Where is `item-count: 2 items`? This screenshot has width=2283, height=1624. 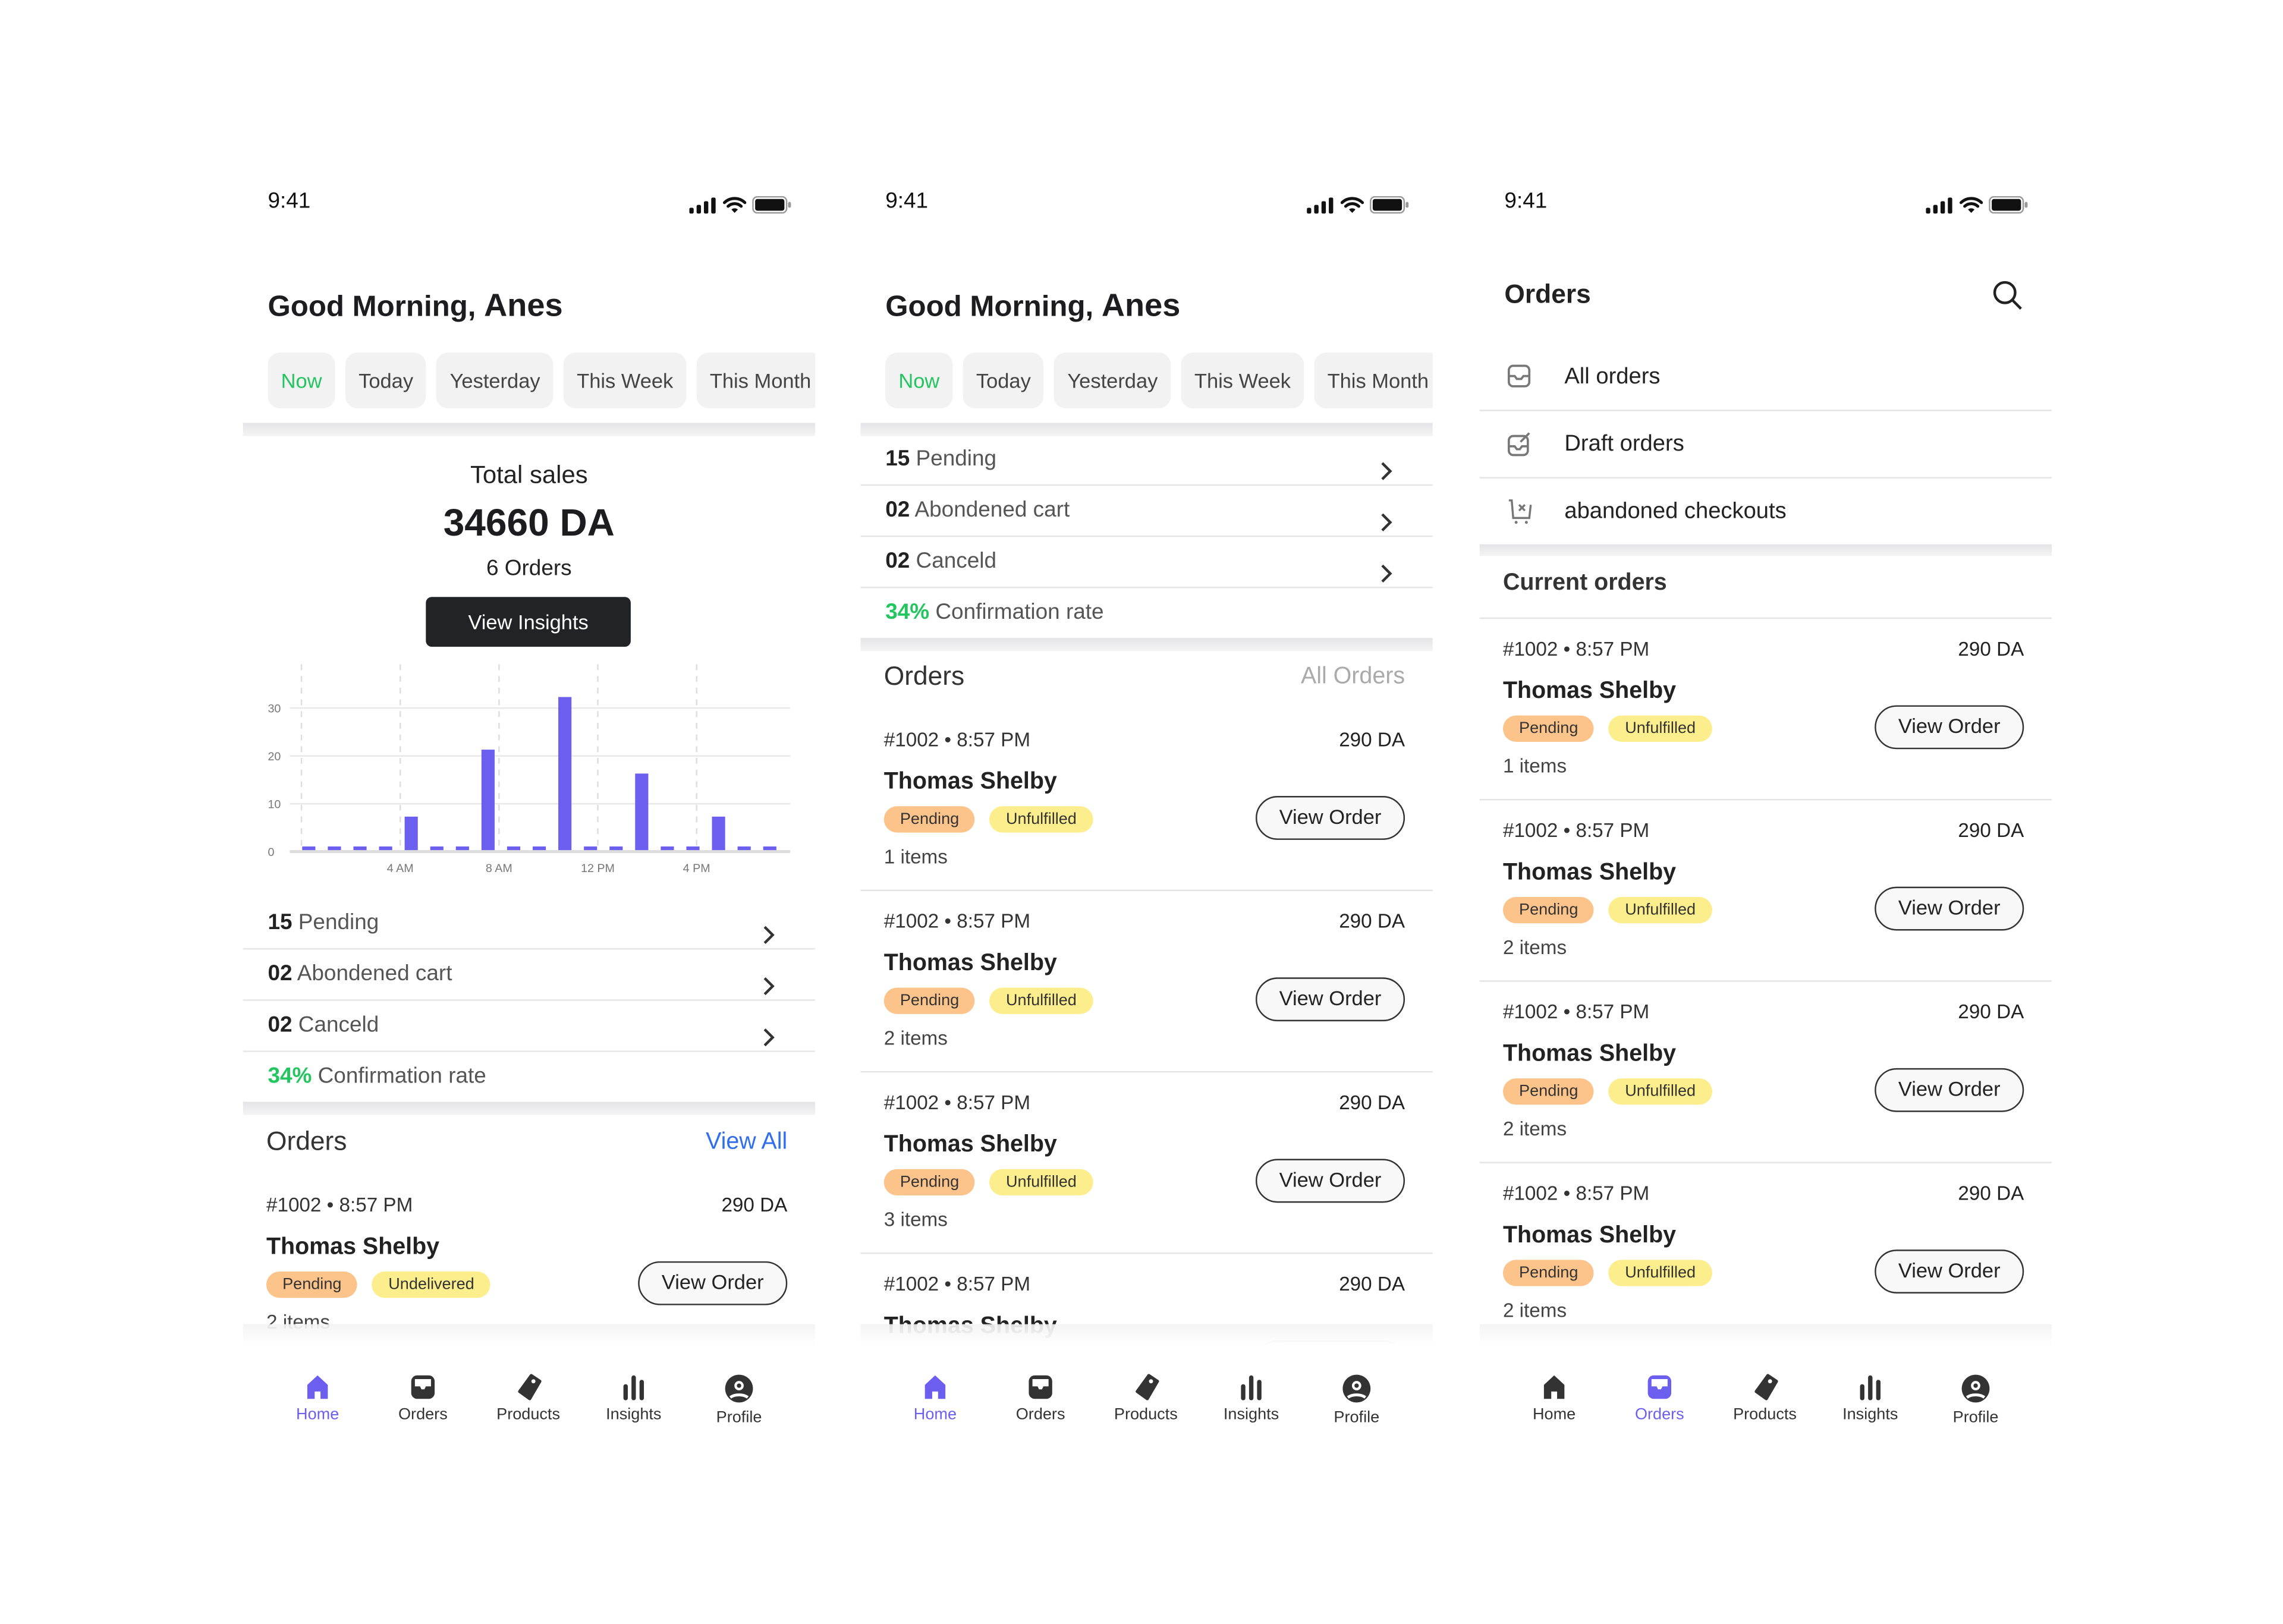
item-count: 2 items is located at coordinates (1534, 947).